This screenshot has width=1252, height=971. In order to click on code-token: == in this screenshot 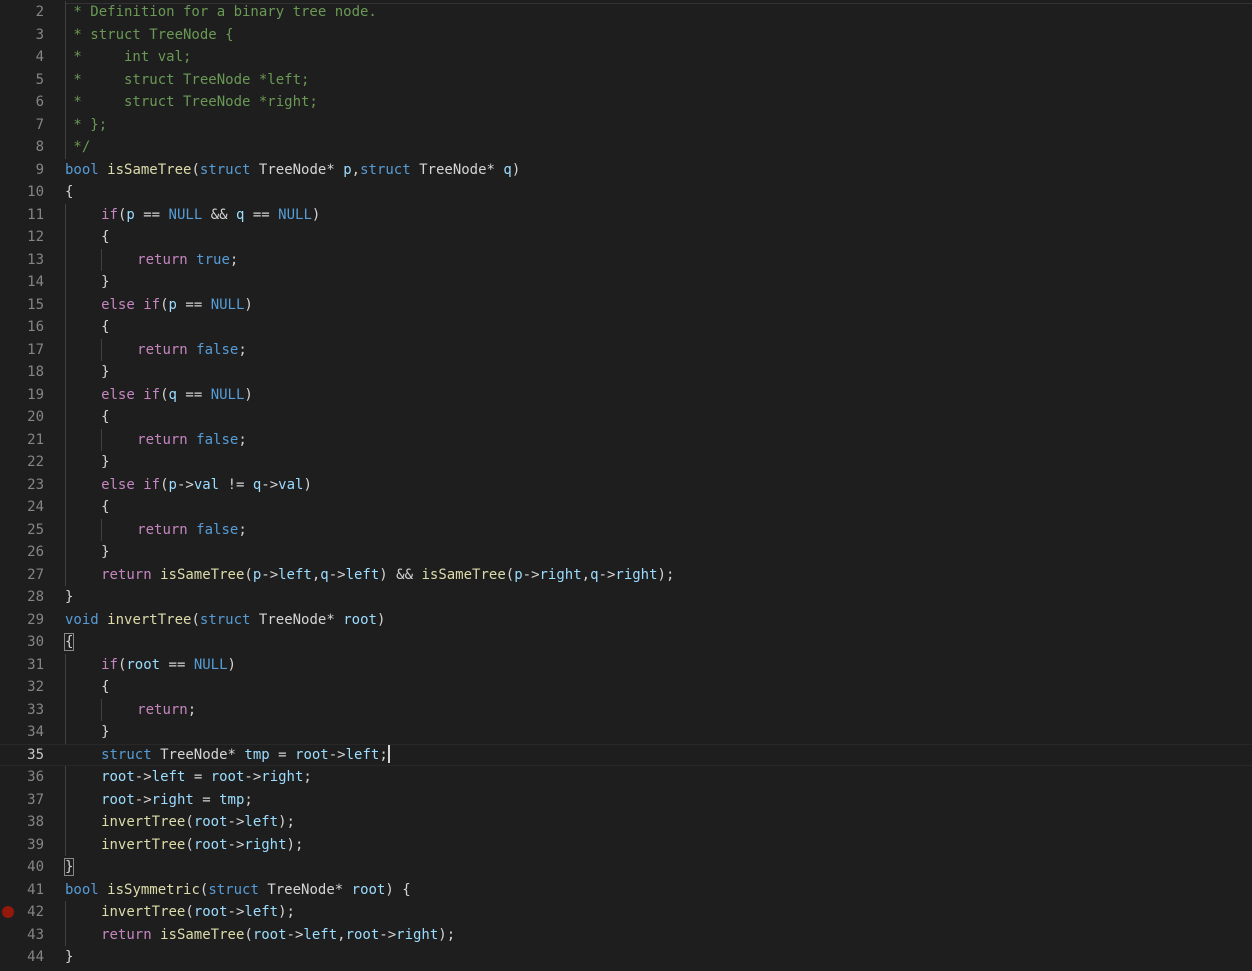, I will do `click(194, 304)`.